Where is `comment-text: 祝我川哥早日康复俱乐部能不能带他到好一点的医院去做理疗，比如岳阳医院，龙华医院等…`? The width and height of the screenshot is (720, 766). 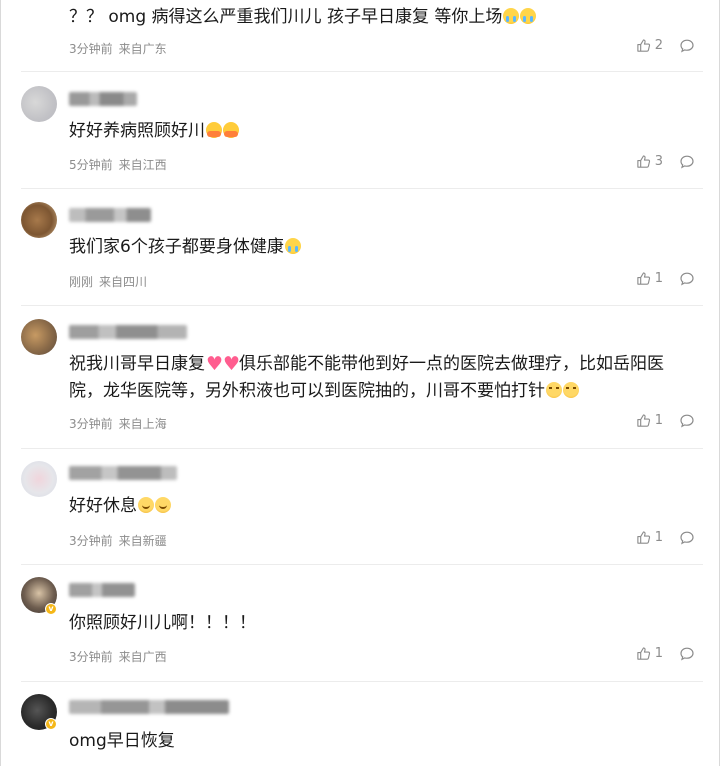
comment-text: 祝我川哥早日康复俱乐部能不能带他到好一点的医院去做理疗，比如岳阳医院，龙华医院等… is located at coordinates (372, 378).